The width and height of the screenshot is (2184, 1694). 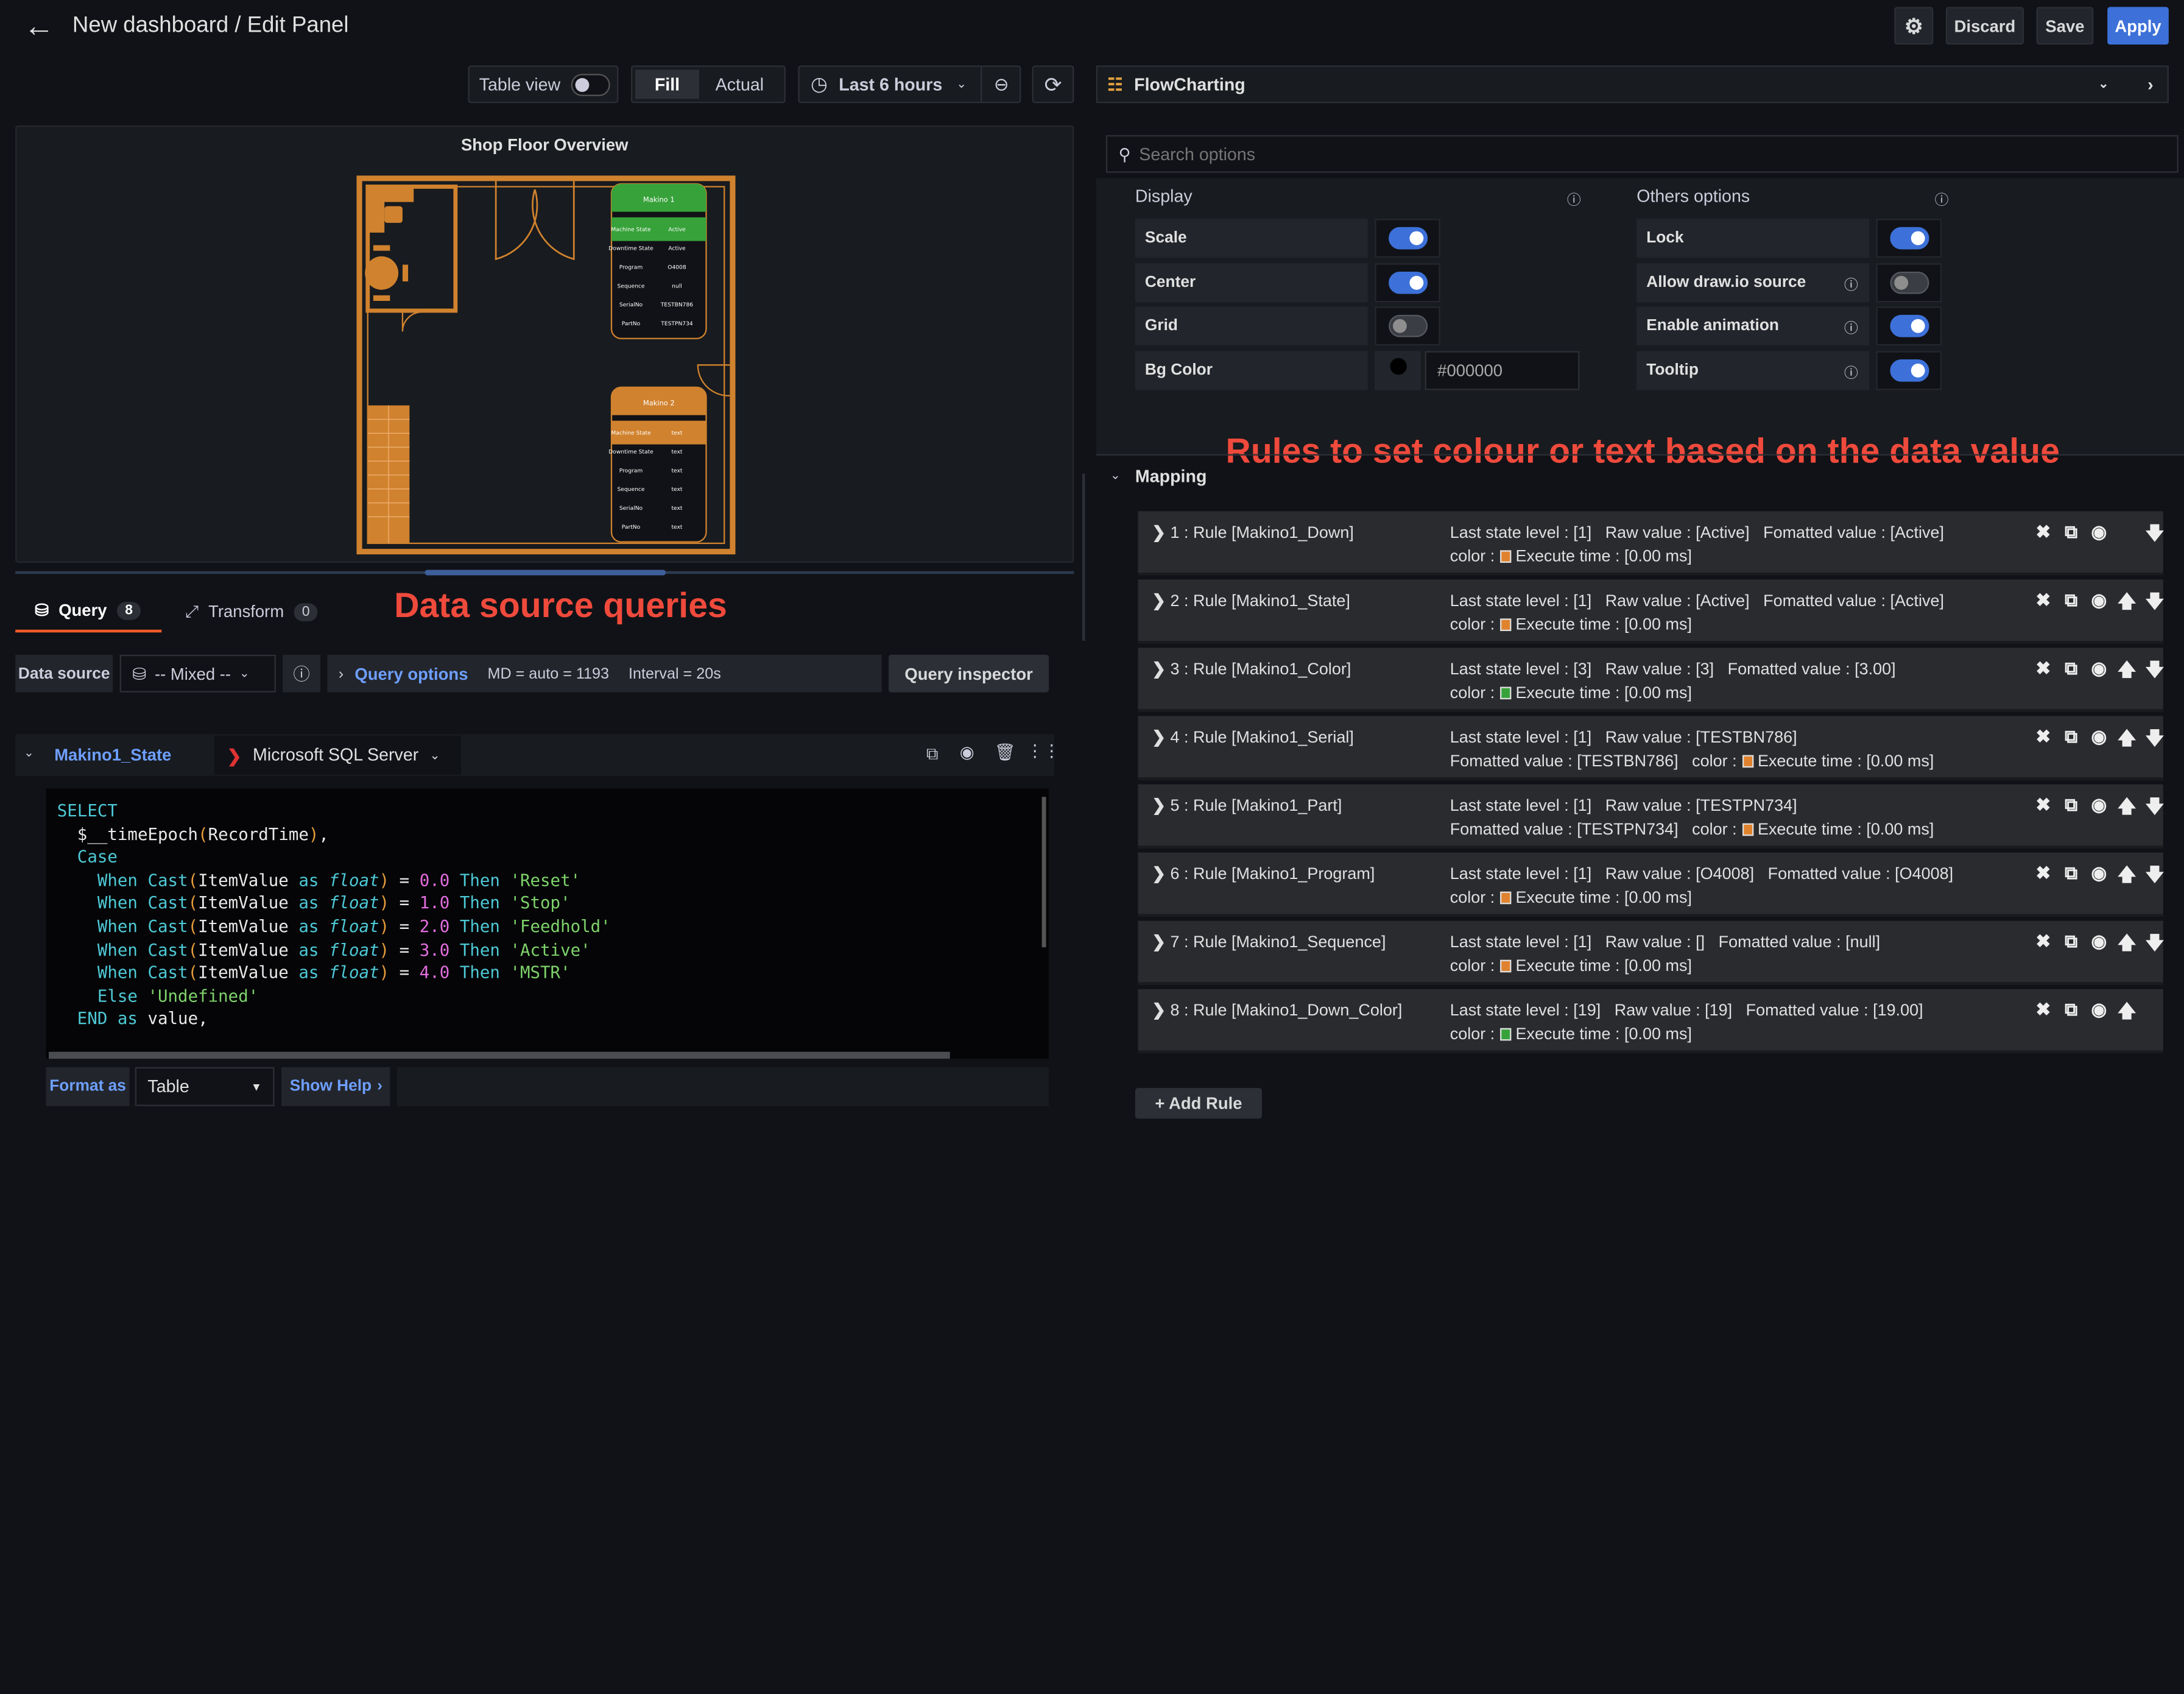 I want to click on add-rule-button: + Add Rule, so click(x=1199, y=1103).